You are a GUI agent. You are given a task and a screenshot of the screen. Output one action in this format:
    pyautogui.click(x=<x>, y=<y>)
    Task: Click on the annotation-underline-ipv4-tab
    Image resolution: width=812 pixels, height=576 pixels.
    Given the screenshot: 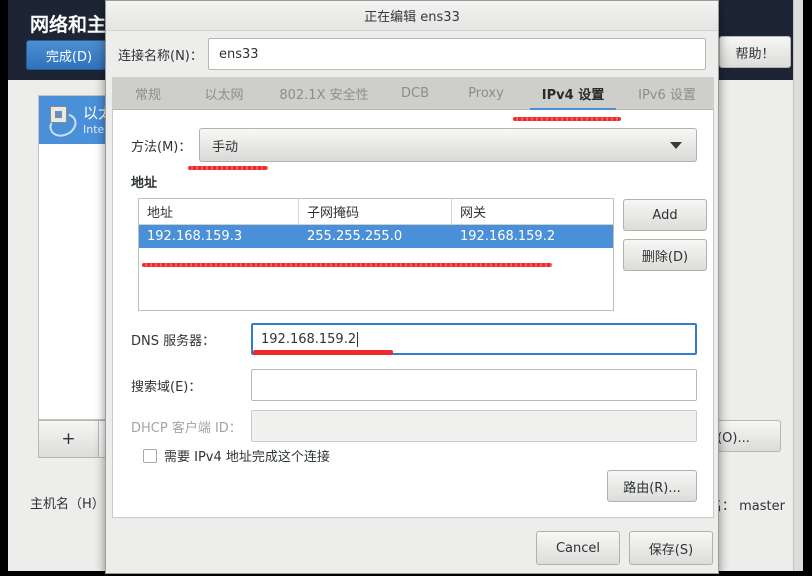 What is the action you would take?
    pyautogui.click(x=567, y=119)
    